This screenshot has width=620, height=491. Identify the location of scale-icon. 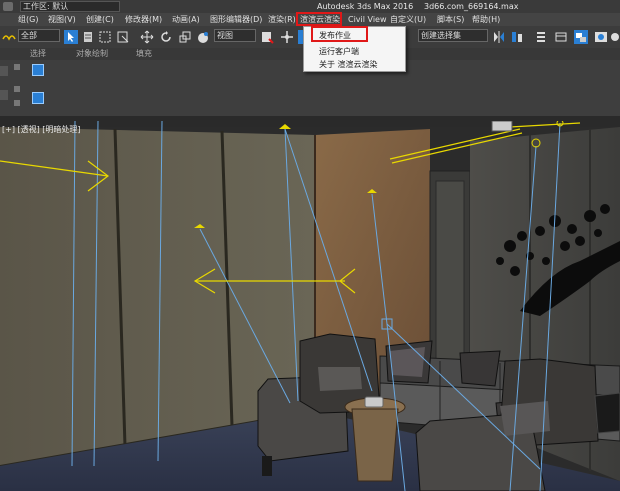
(185, 37).